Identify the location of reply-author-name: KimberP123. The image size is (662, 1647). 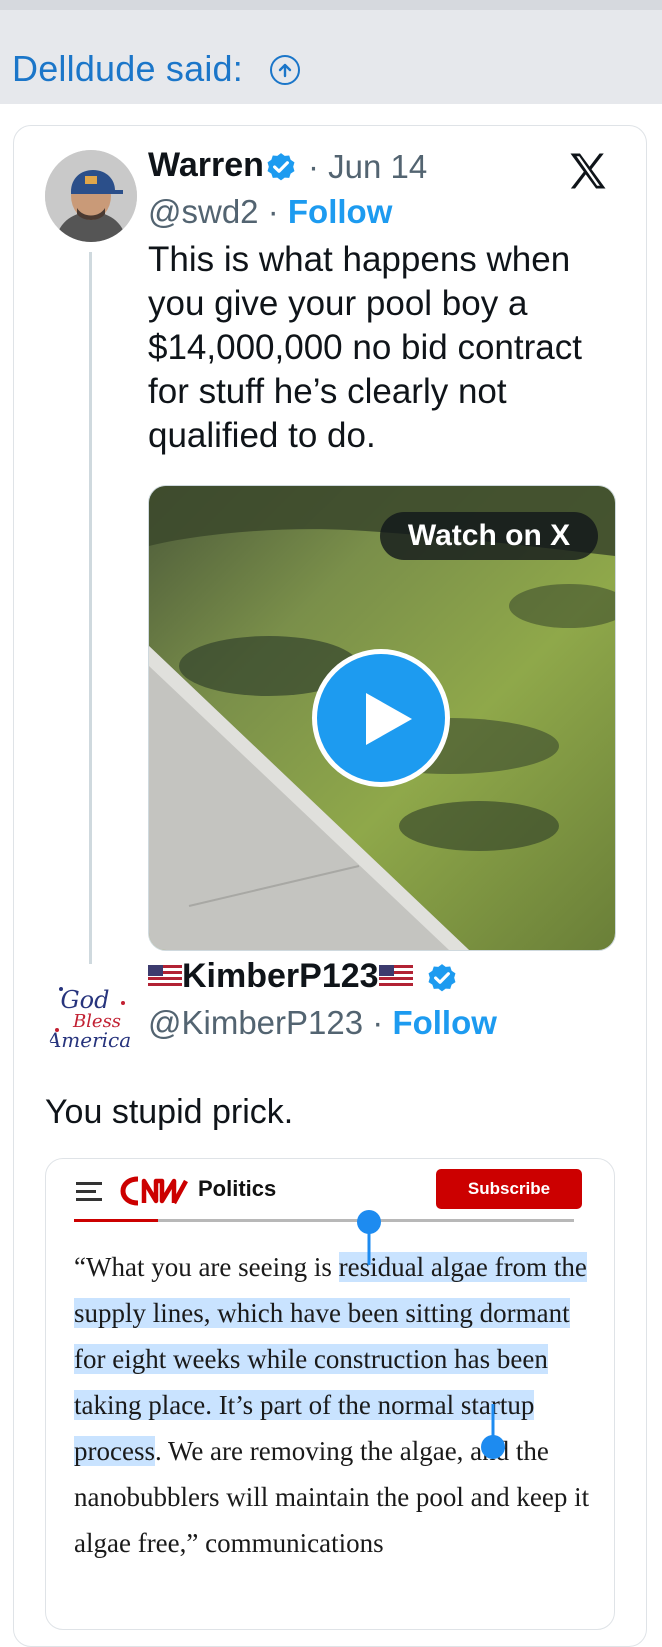
(280, 976).